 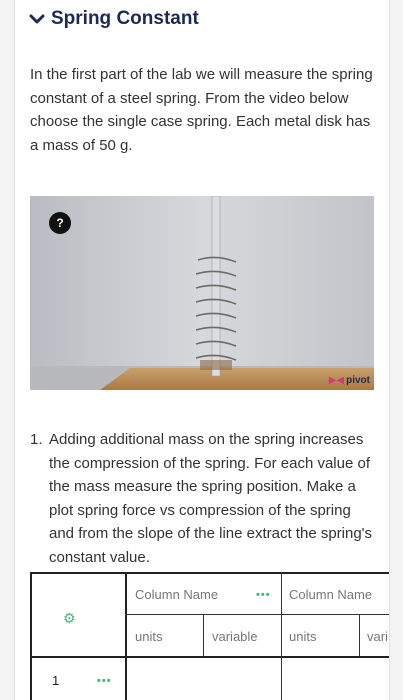 I want to click on help-button: ?, so click(x=60, y=223).